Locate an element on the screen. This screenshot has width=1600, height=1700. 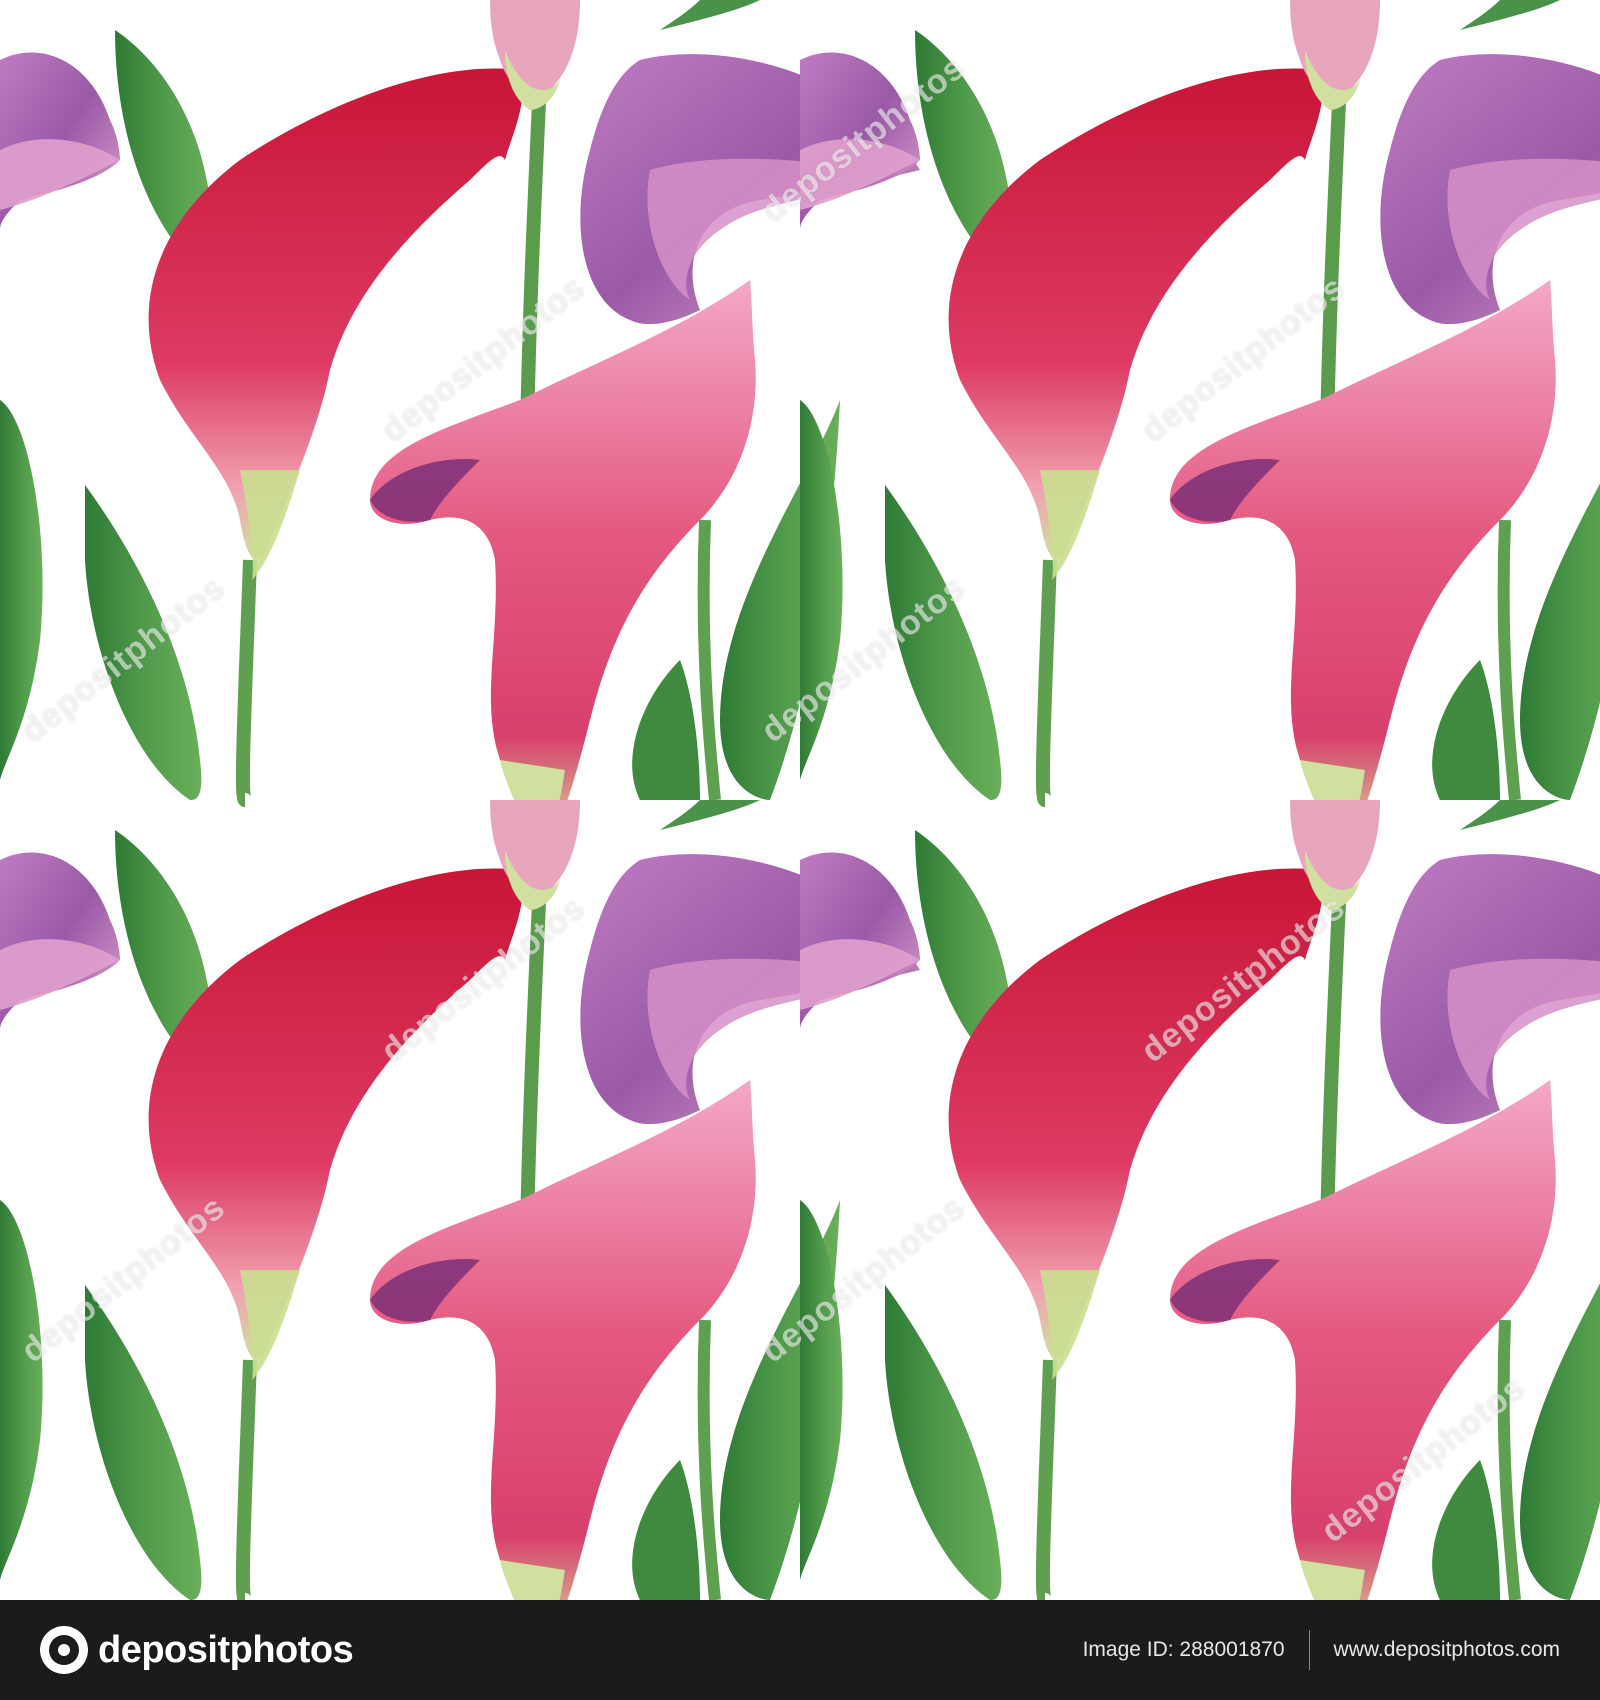
divider is located at coordinates (1309, 1650).